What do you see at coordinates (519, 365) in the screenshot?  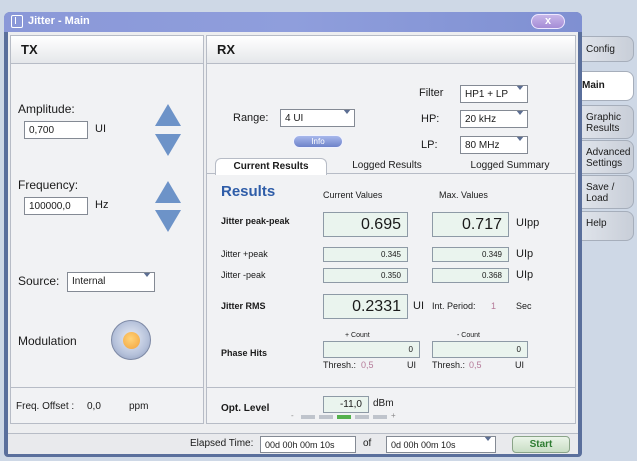 I see `thresh-minus-unit: UI` at bounding box center [519, 365].